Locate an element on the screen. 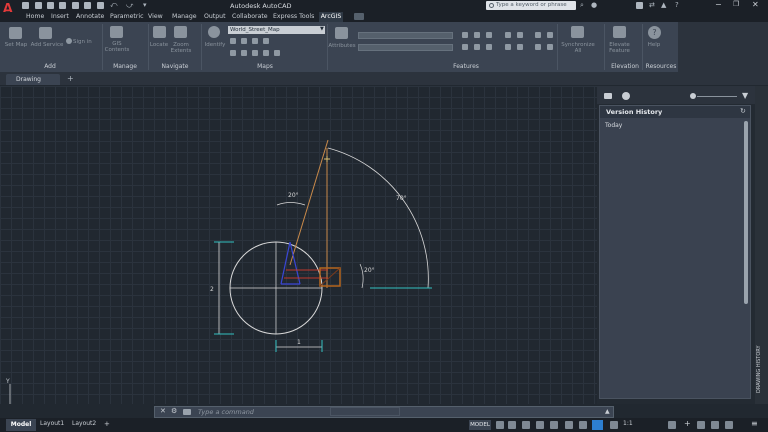 This screenshot has width=768, height=432. save-web-icon is located at coordinates (87, 5).